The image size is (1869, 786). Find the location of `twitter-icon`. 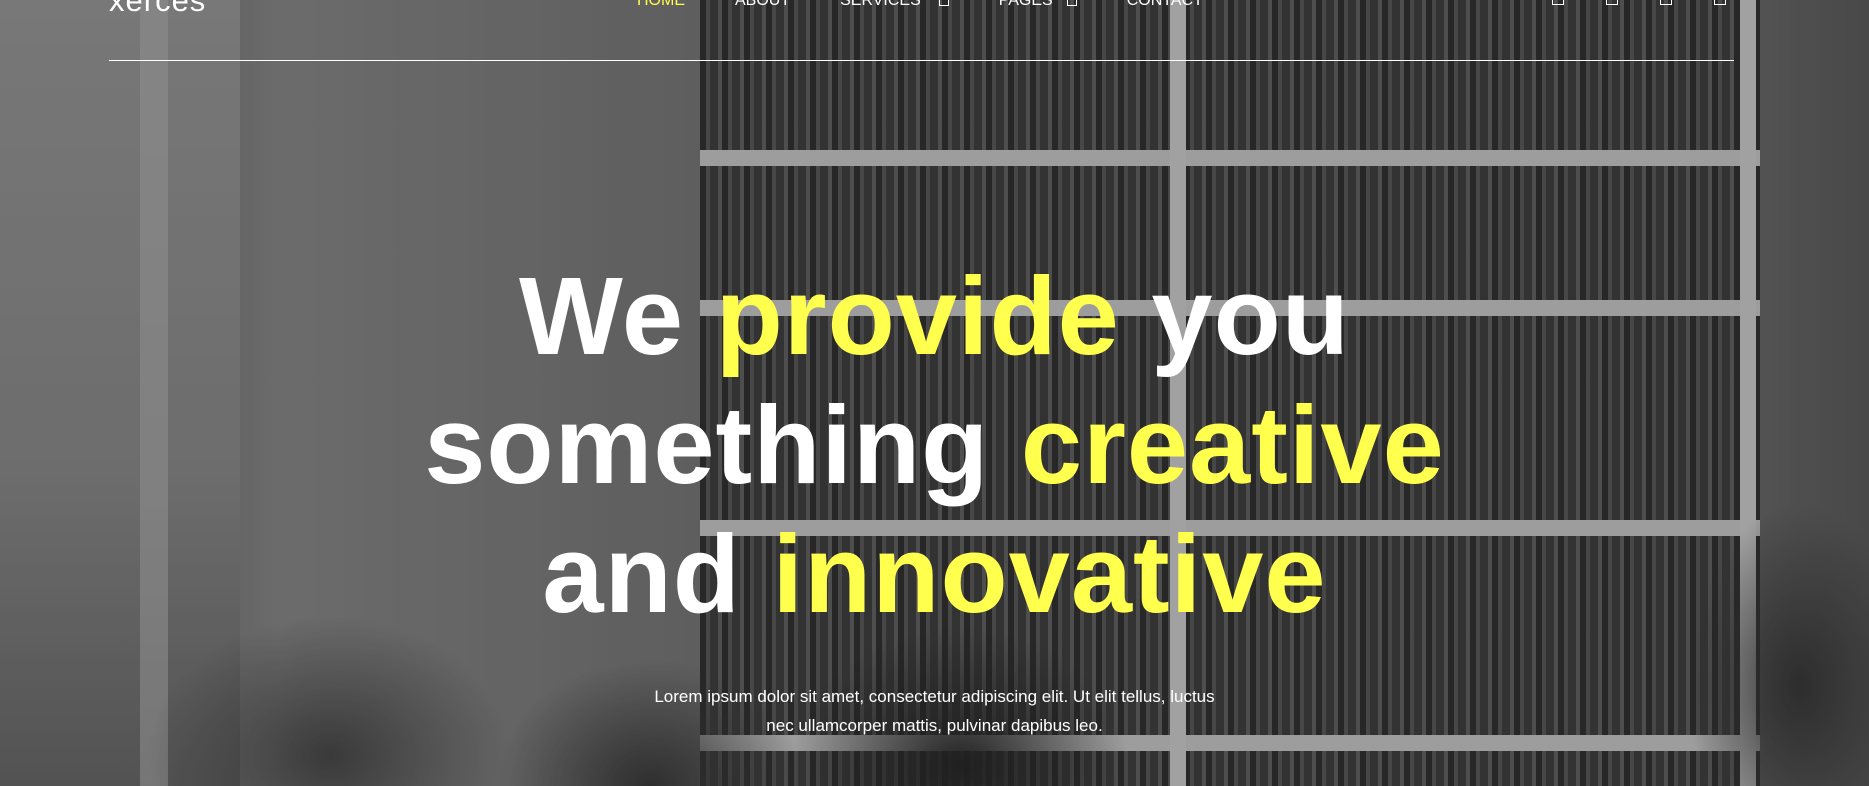

twitter-icon is located at coordinates (1612, 2).